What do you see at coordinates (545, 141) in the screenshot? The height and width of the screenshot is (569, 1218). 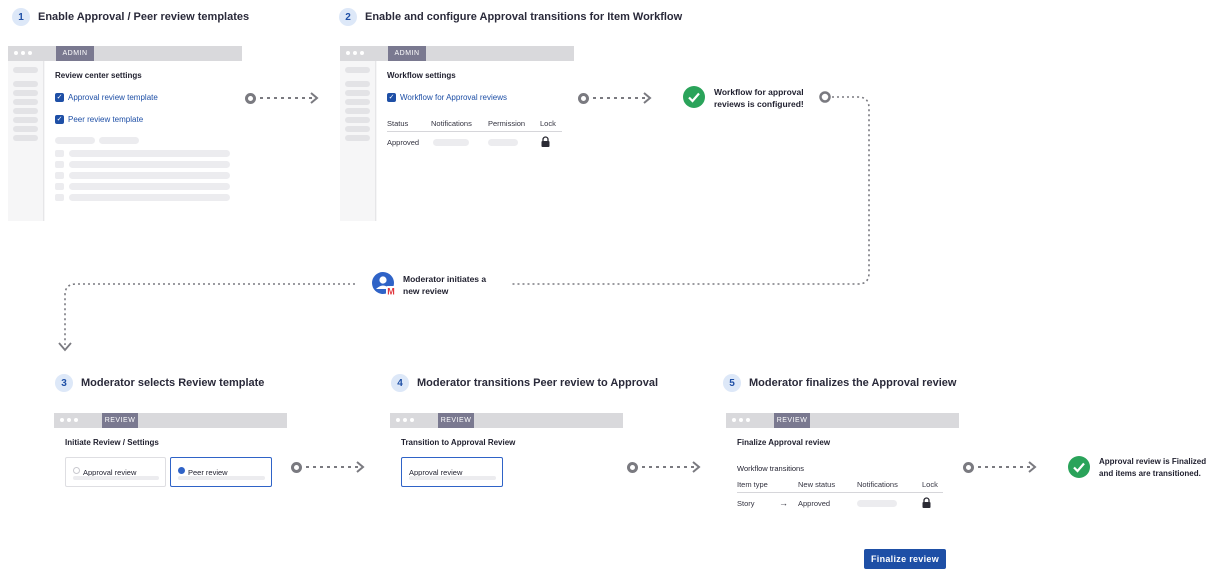 I see `lock-icon` at bounding box center [545, 141].